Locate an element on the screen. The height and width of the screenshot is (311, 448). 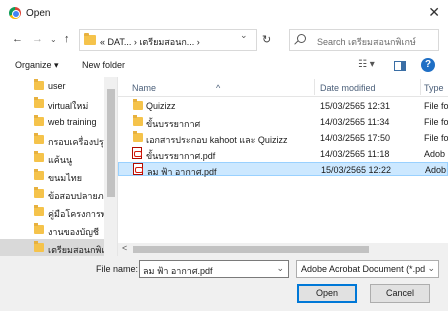
change-view-button: ☷ ▾ is located at coordinates (366, 64).